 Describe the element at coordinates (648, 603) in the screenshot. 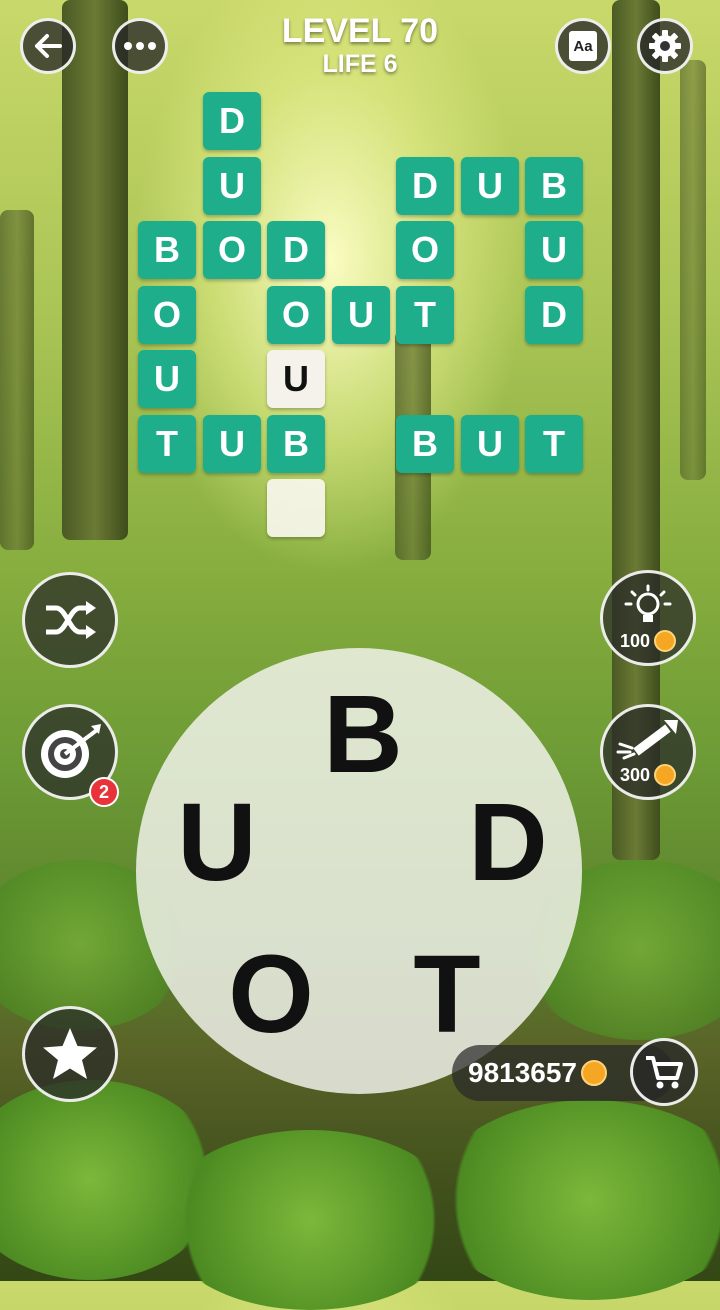

I see `lightbulb-icon` at that location.